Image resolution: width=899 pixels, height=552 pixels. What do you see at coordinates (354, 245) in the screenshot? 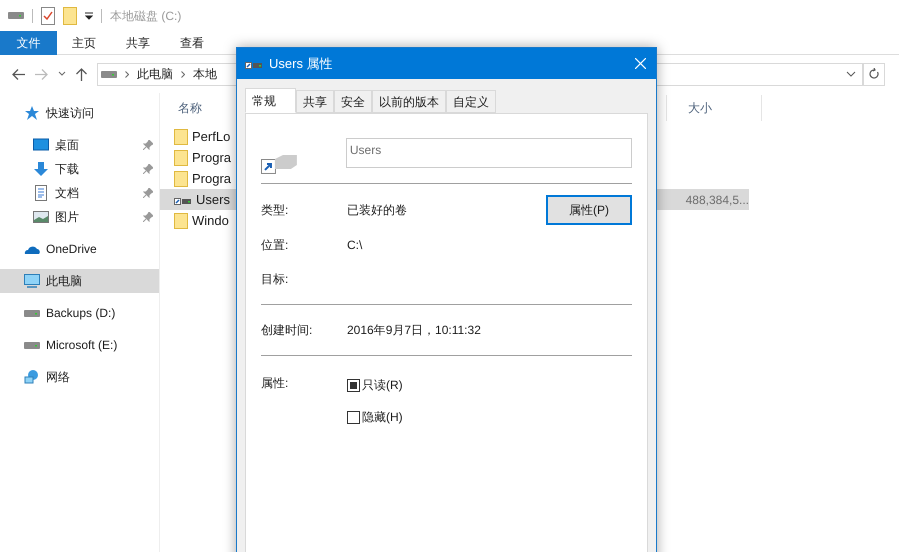
I see `field-value: C:\` at bounding box center [354, 245].